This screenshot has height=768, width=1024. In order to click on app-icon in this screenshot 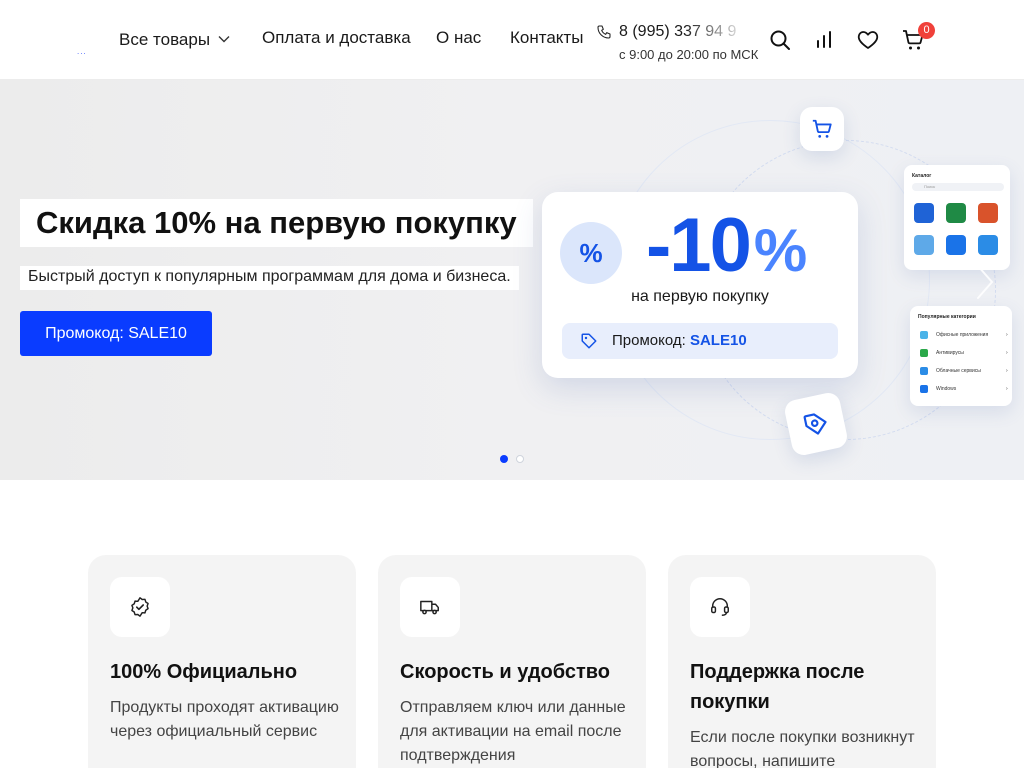, I will do `click(924, 245)`.